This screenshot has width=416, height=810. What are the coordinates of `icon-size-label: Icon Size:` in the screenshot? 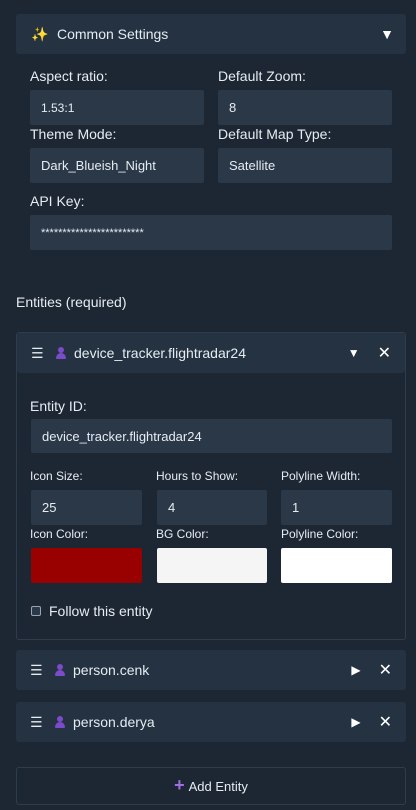 It's located at (56, 476).